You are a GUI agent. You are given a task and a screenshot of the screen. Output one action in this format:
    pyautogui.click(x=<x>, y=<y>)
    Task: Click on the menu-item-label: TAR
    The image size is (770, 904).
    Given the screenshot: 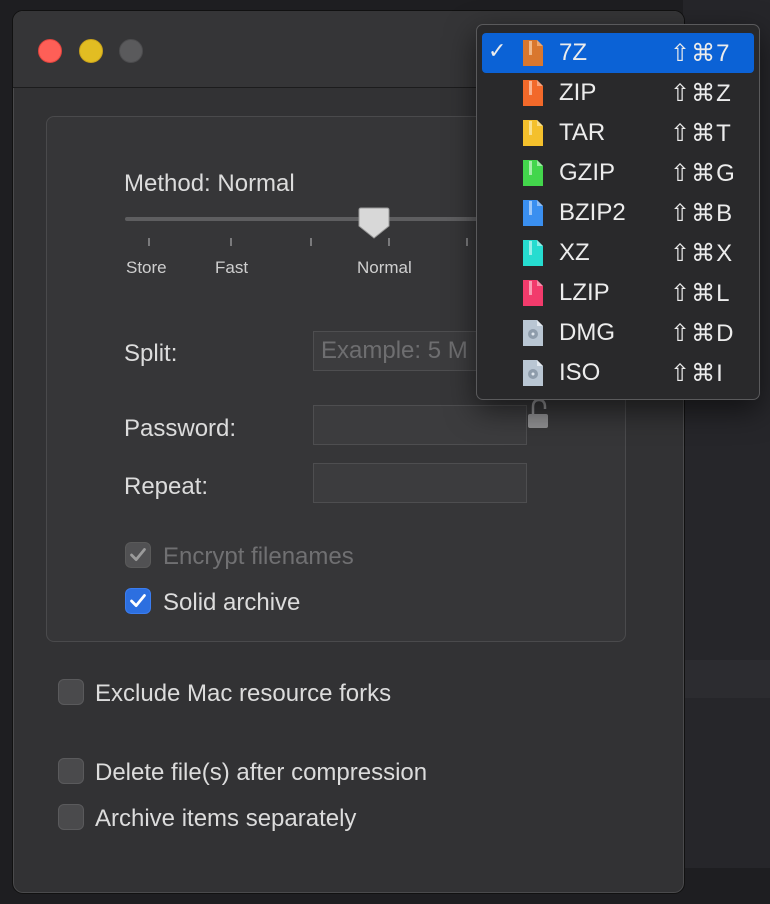 What is the action you would take?
    pyautogui.click(x=582, y=132)
    